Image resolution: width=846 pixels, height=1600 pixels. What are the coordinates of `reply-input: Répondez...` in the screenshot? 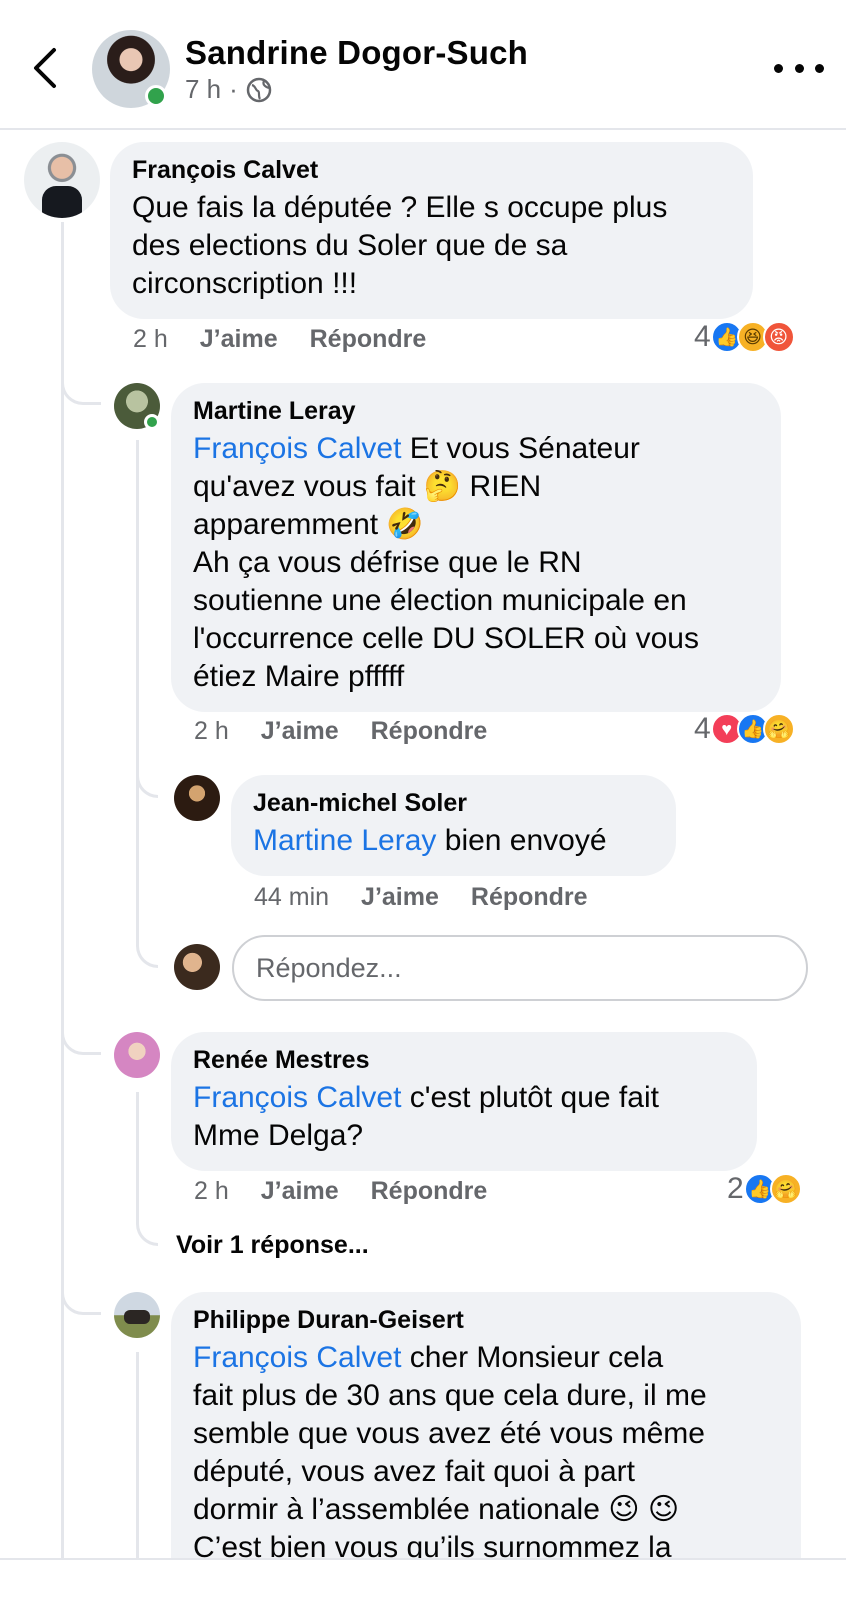 It's located at (520, 968).